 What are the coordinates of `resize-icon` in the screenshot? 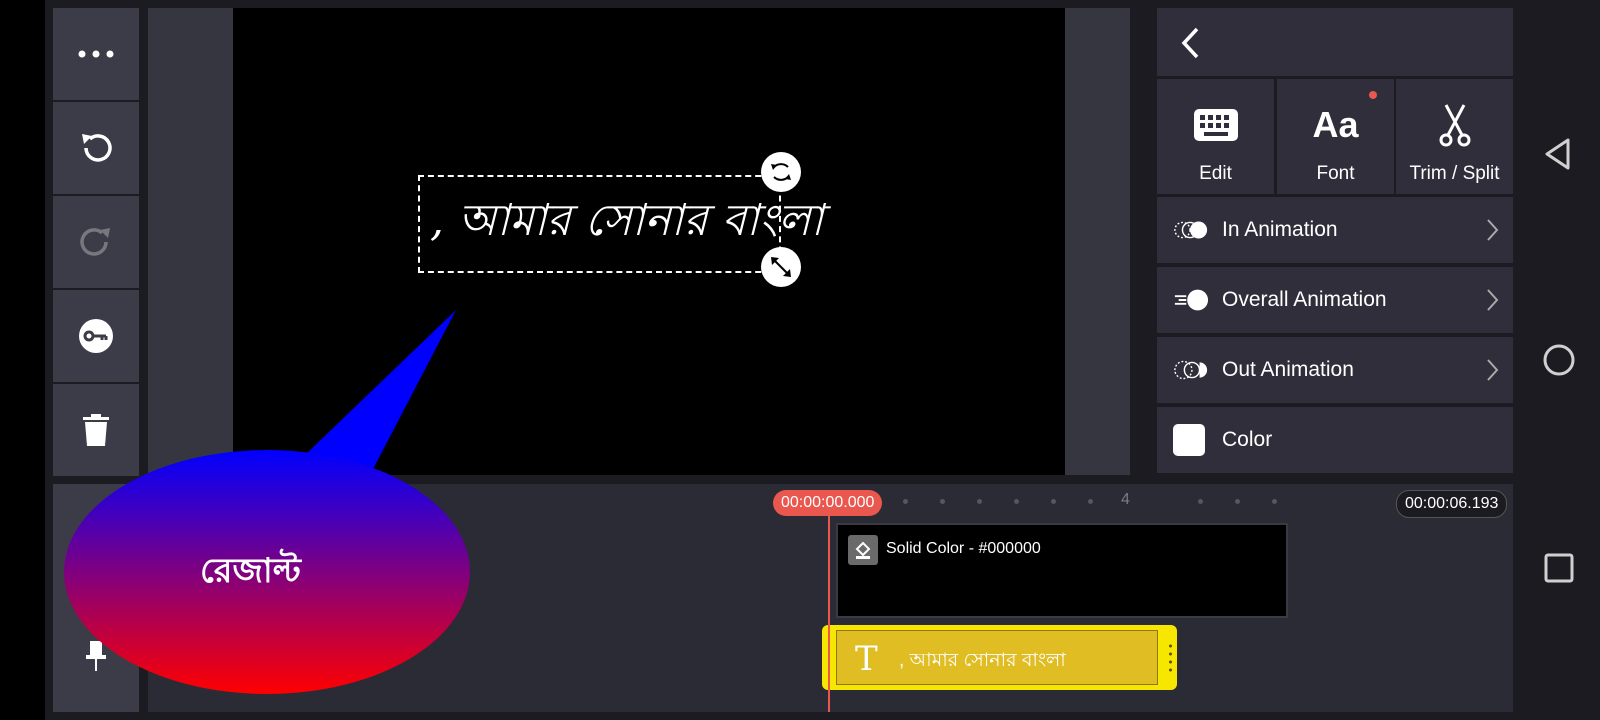 It's located at (781, 267).